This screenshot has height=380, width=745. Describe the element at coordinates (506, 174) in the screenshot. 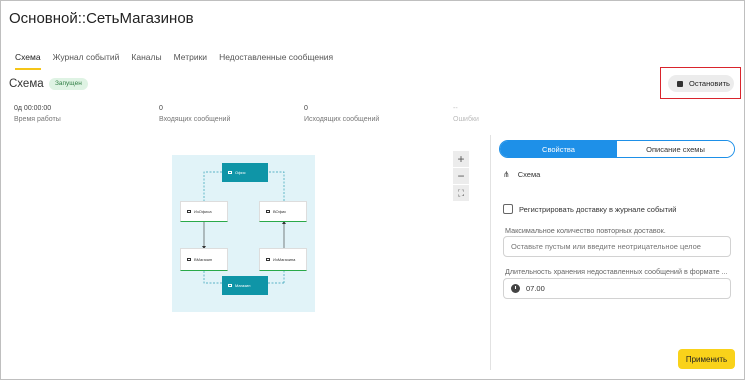

I see `hierarchy-icon: ⋔` at that location.